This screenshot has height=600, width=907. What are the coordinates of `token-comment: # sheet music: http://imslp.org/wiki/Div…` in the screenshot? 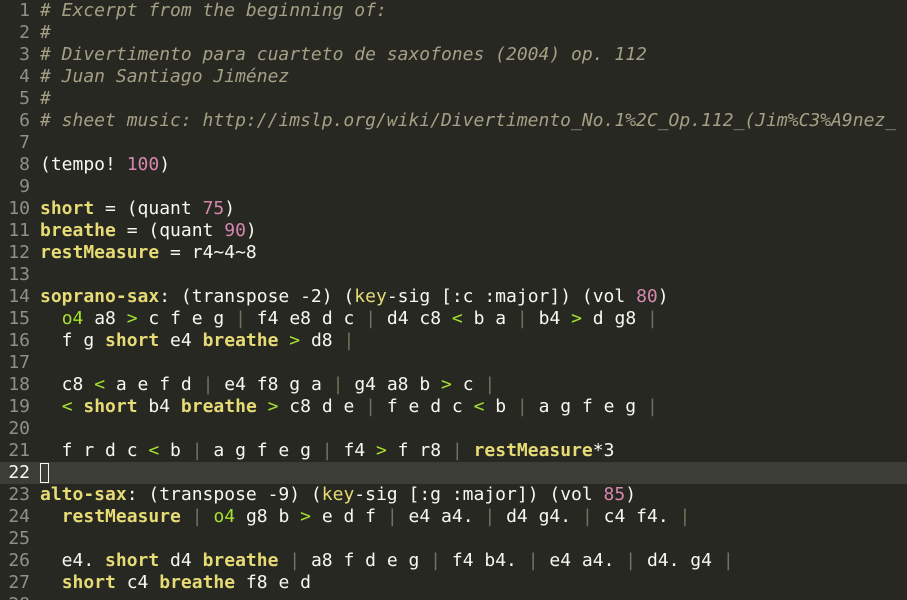 It's located at (468, 120).